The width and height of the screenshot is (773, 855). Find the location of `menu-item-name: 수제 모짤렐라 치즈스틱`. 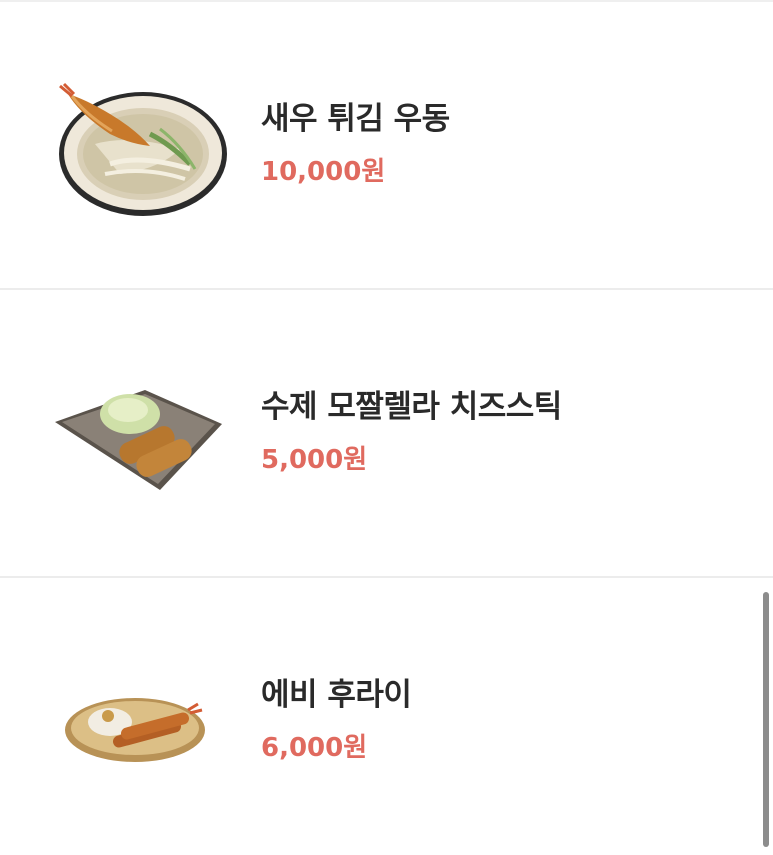

menu-item-name: 수제 모짤렐라 치즈스틱 is located at coordinates (411, 407).